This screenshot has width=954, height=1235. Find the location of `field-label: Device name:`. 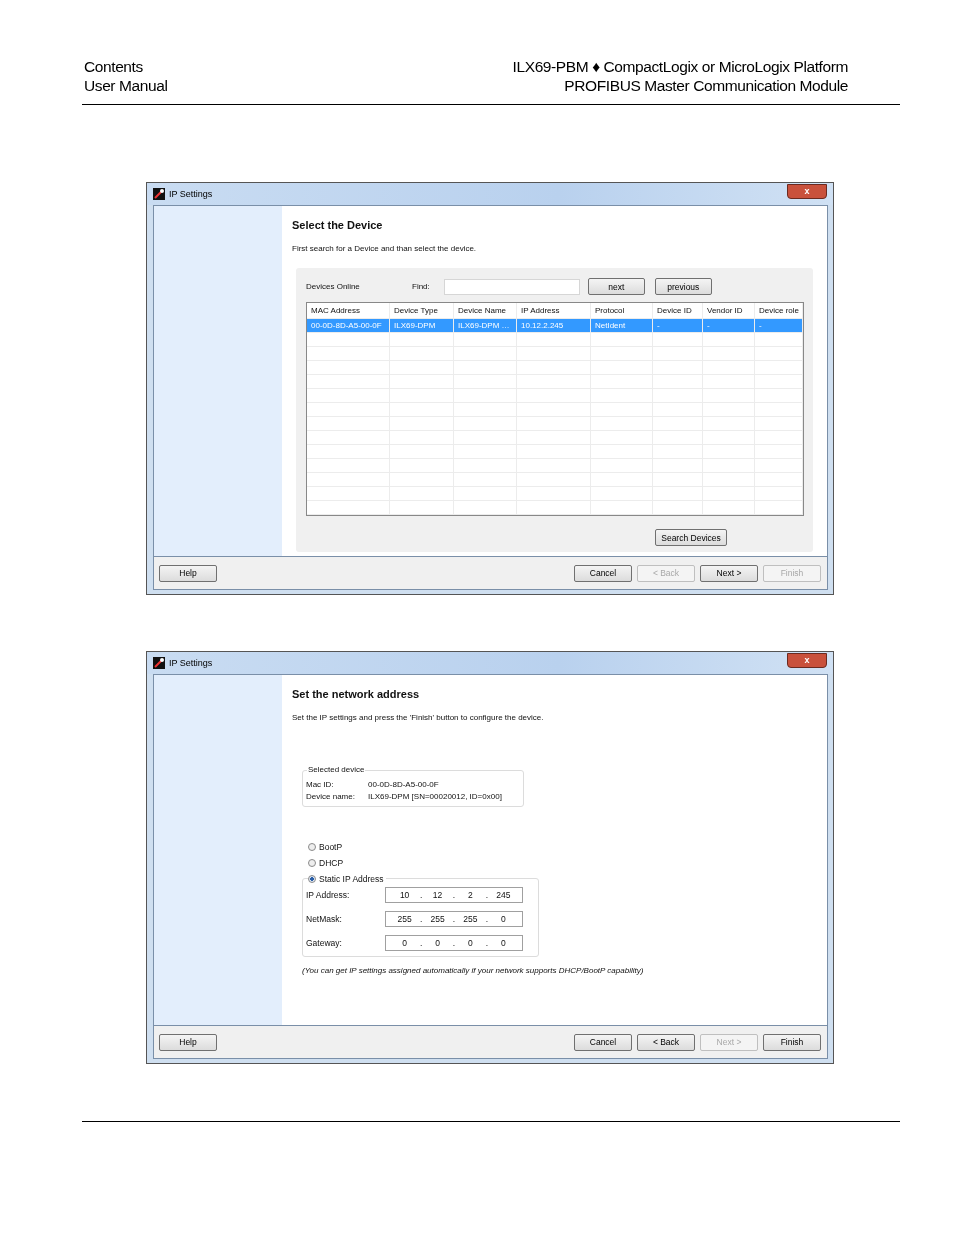

field-label: Device name: is located at coordinates (331, 797).